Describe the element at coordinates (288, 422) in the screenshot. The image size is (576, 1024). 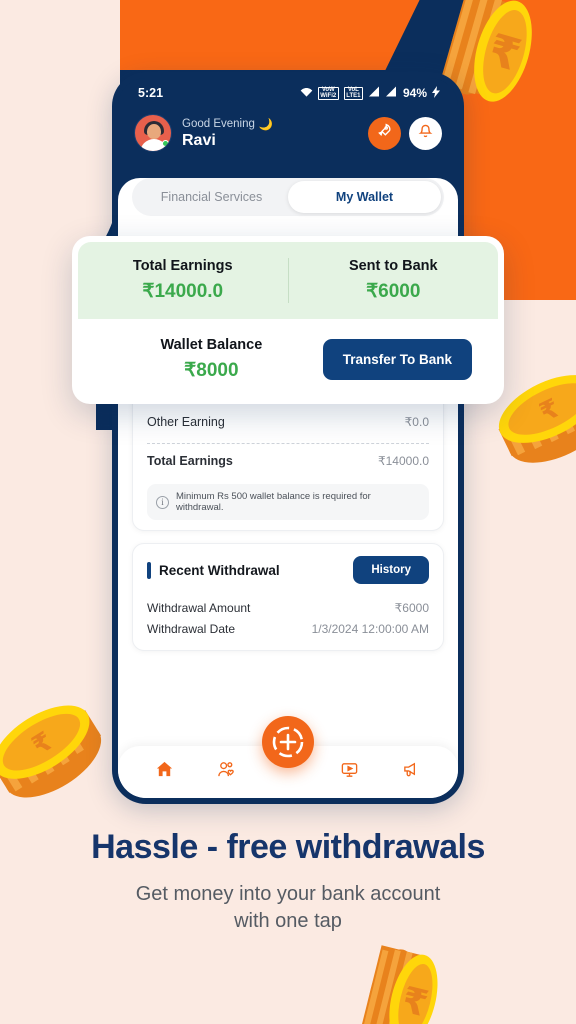
I see `breakdown-row-other: Other Earning ₹0.0` at that location.